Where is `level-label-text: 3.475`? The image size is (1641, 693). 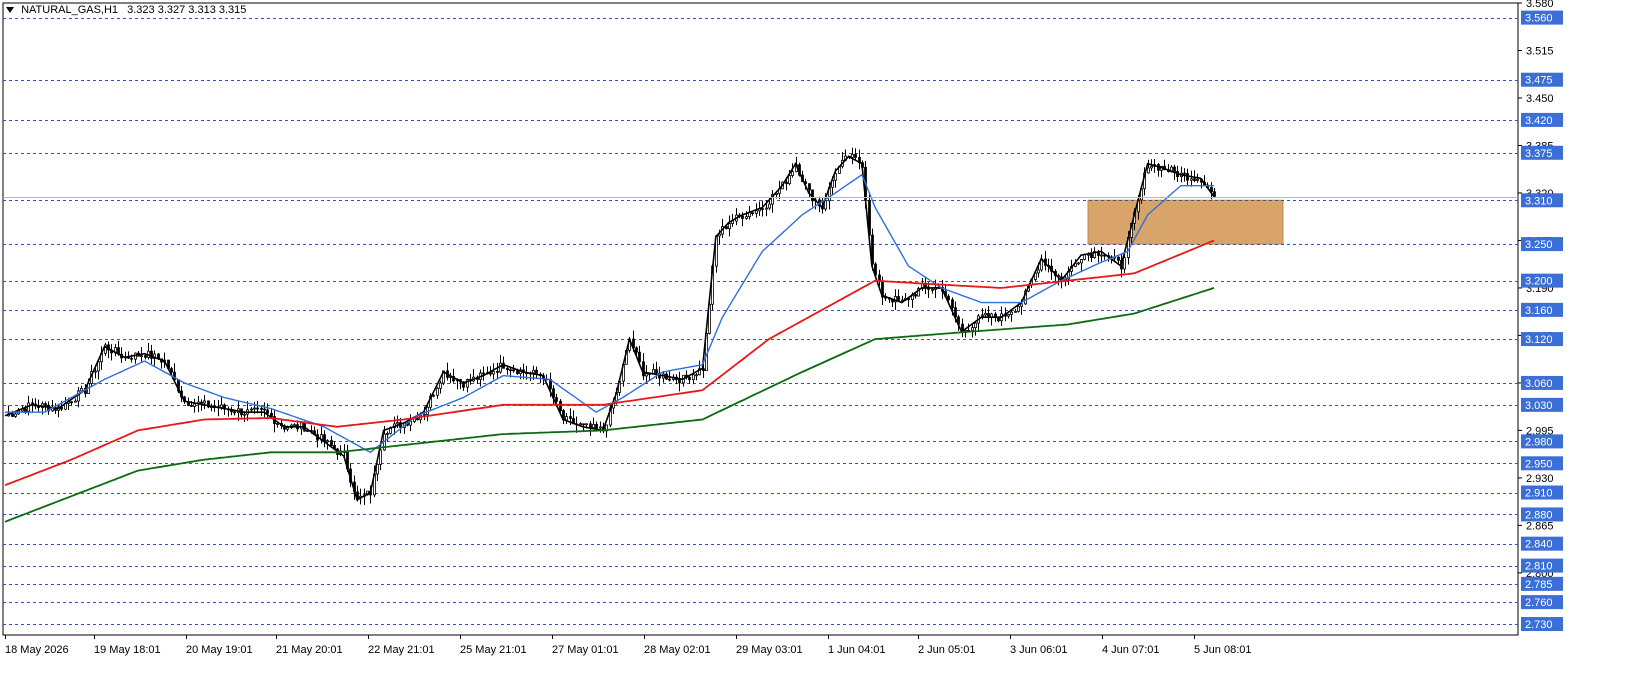 level-label-text: 3.475 is located at coordinates (1539, 81).